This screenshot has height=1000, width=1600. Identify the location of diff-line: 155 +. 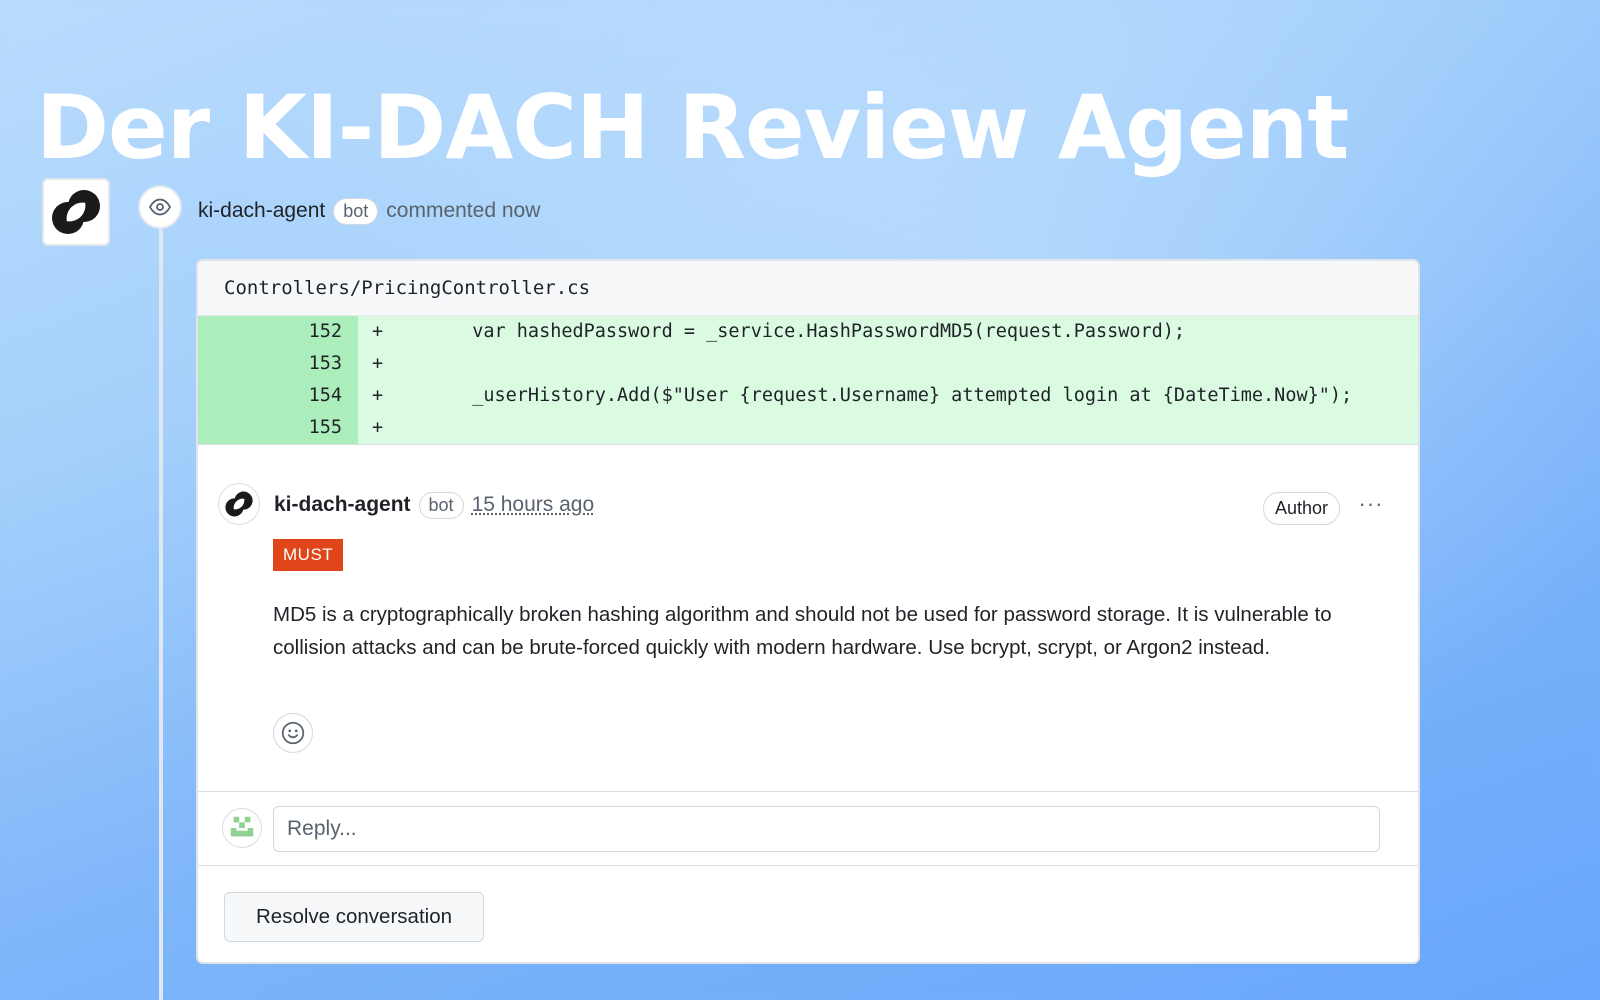
(808, 428).